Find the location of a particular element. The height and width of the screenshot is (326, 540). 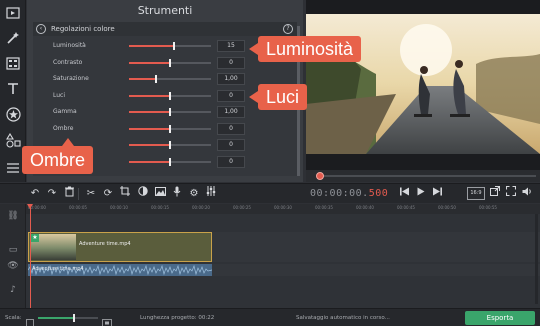

undo-icon: ↶ is located at coordinates (35, 194).